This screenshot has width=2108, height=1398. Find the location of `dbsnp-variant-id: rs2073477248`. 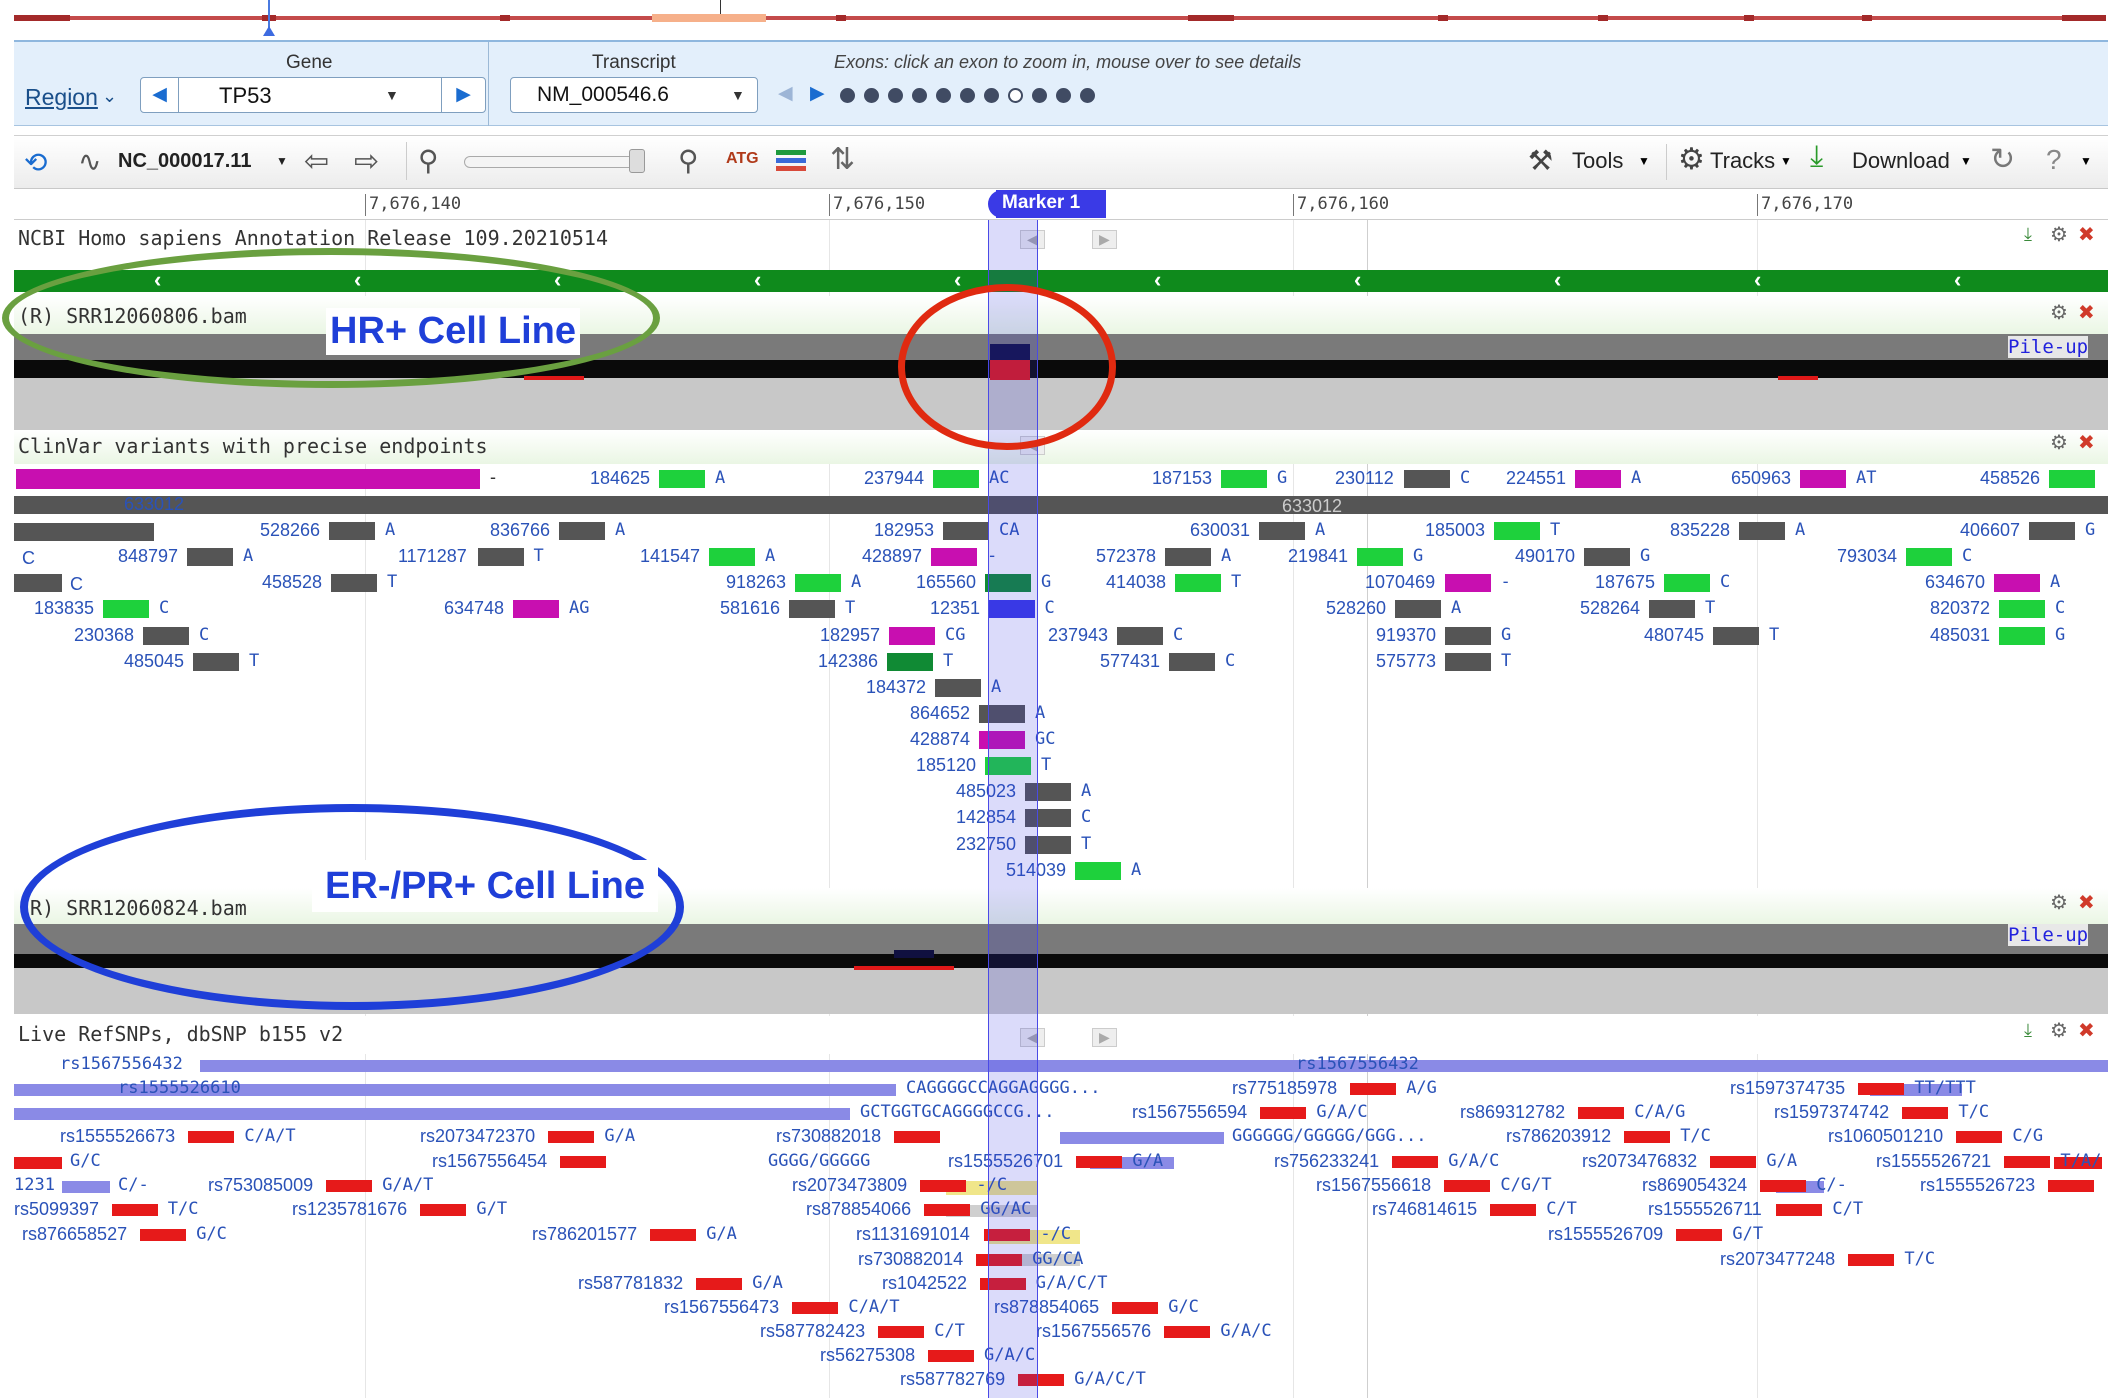

dbsnp-variant-id: rs2073477248 is located at coordinates (1777, 1259).